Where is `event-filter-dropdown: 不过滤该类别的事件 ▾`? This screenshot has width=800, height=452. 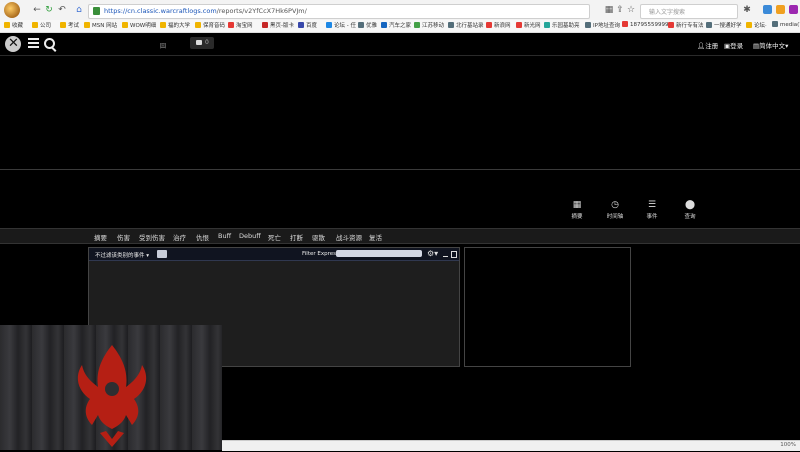 event-filter-dropdown: 不过滤该类别的事件 ▾ is located at coordinates (122, 255).